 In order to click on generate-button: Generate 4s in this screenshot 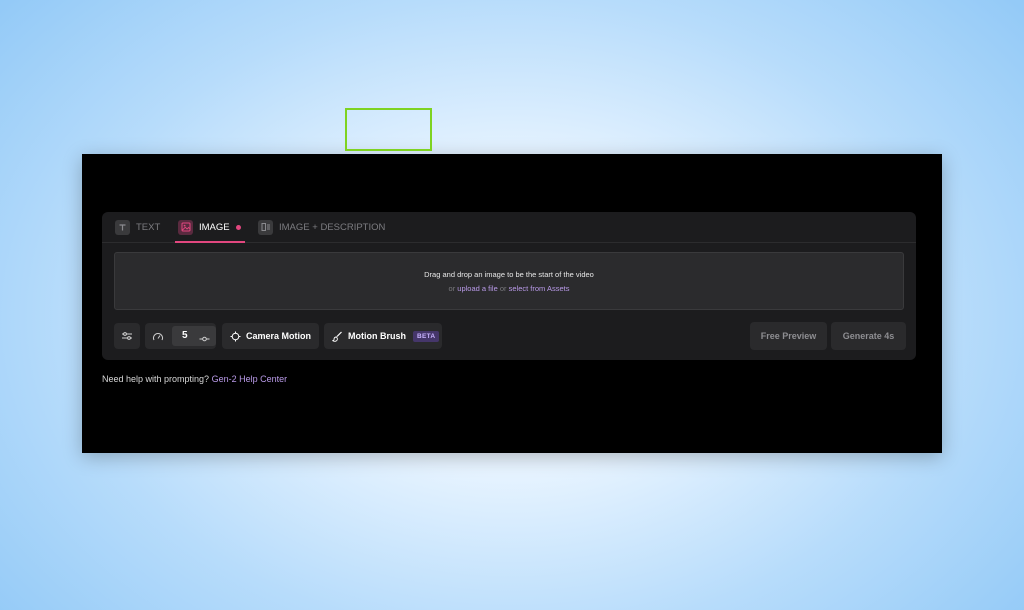, I will do `click(868, 336)`.